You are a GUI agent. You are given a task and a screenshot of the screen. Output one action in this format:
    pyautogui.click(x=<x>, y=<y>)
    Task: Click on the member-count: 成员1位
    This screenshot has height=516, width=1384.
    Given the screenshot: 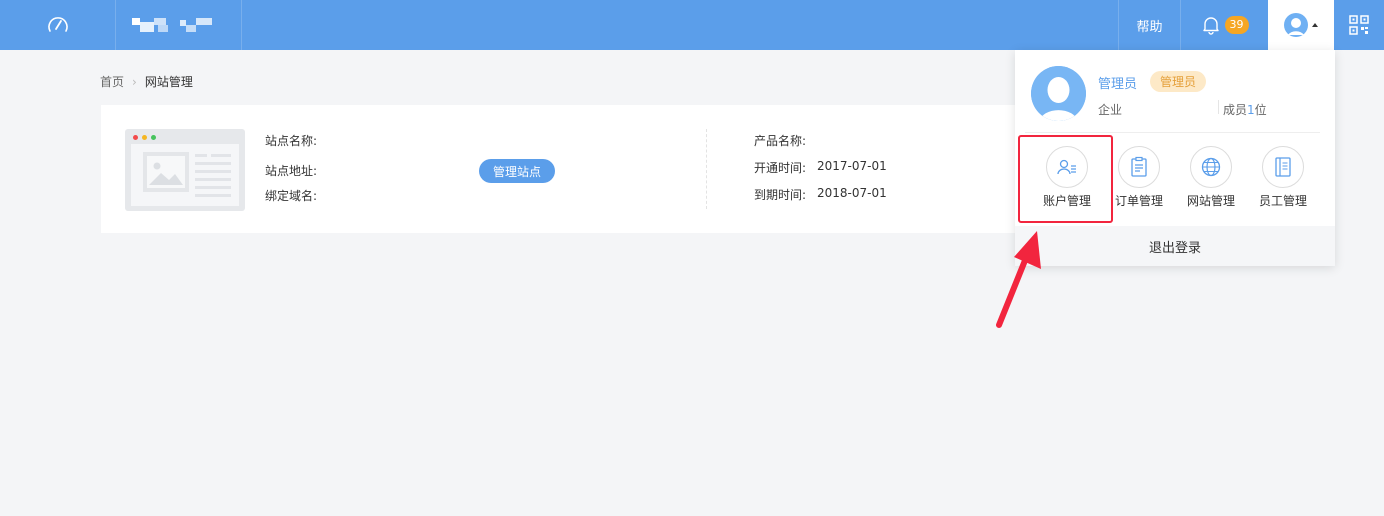 What is the action you would take?
    pyautogui.click(x=1245, y=110)
    